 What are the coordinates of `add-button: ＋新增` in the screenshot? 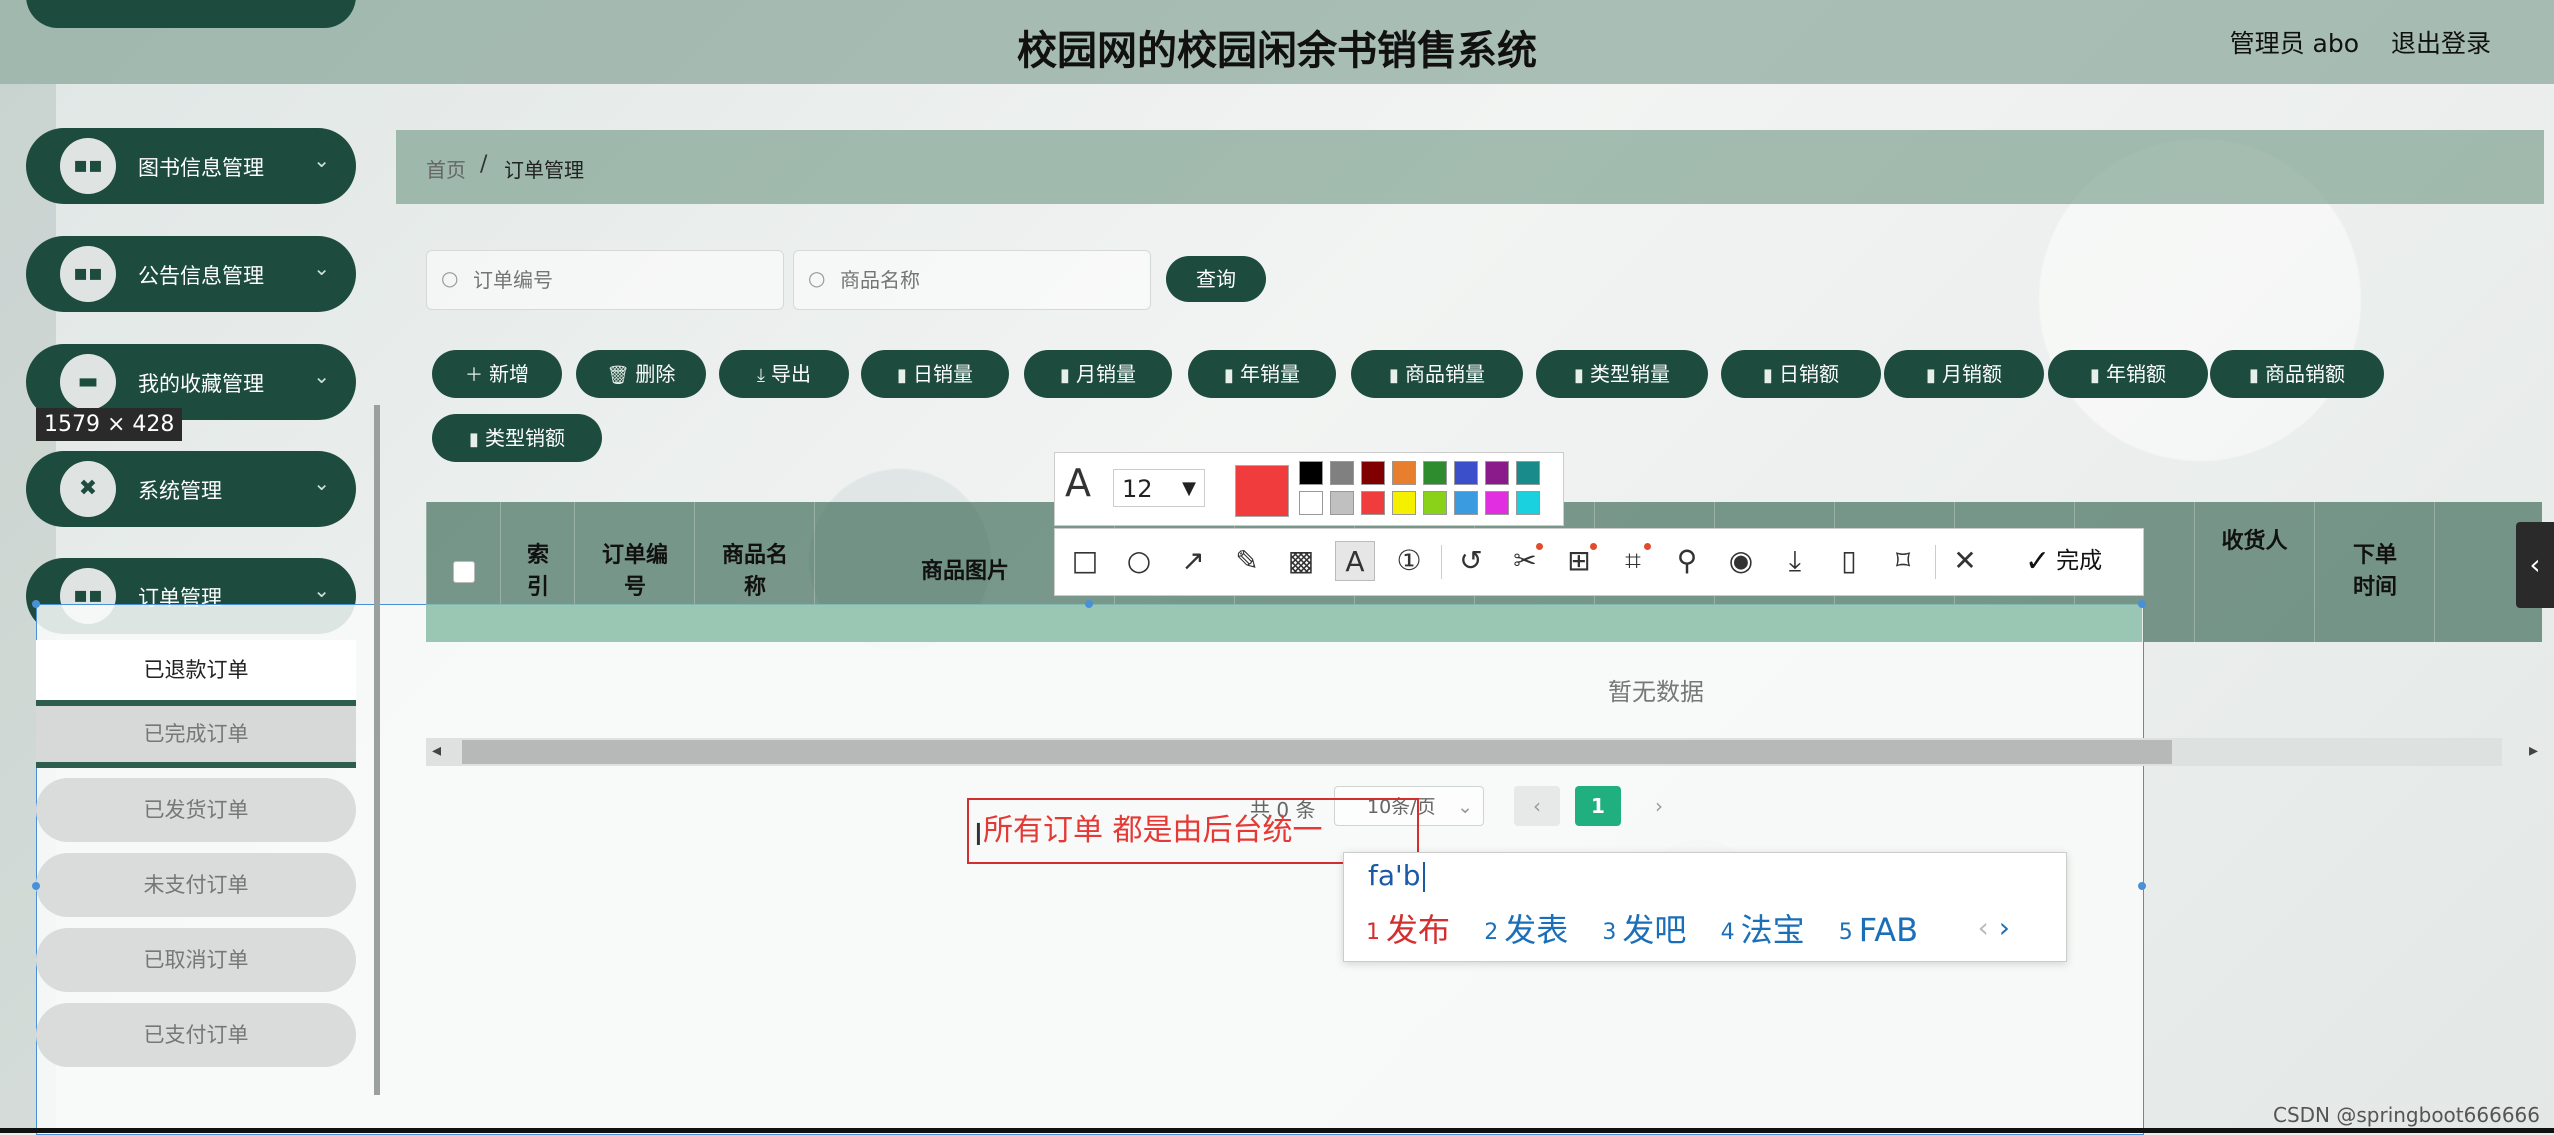 It's located at (497, 374).